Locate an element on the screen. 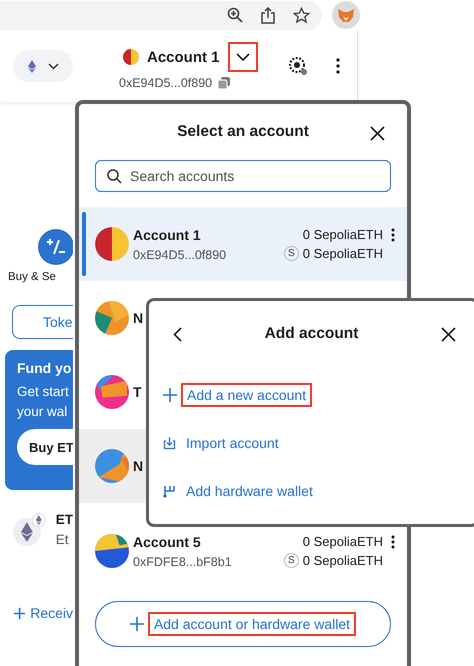 Image resolution: width=474 pixels, height=666 pixels. add-account-option: Add a new account is located at coordinates (246, 395).